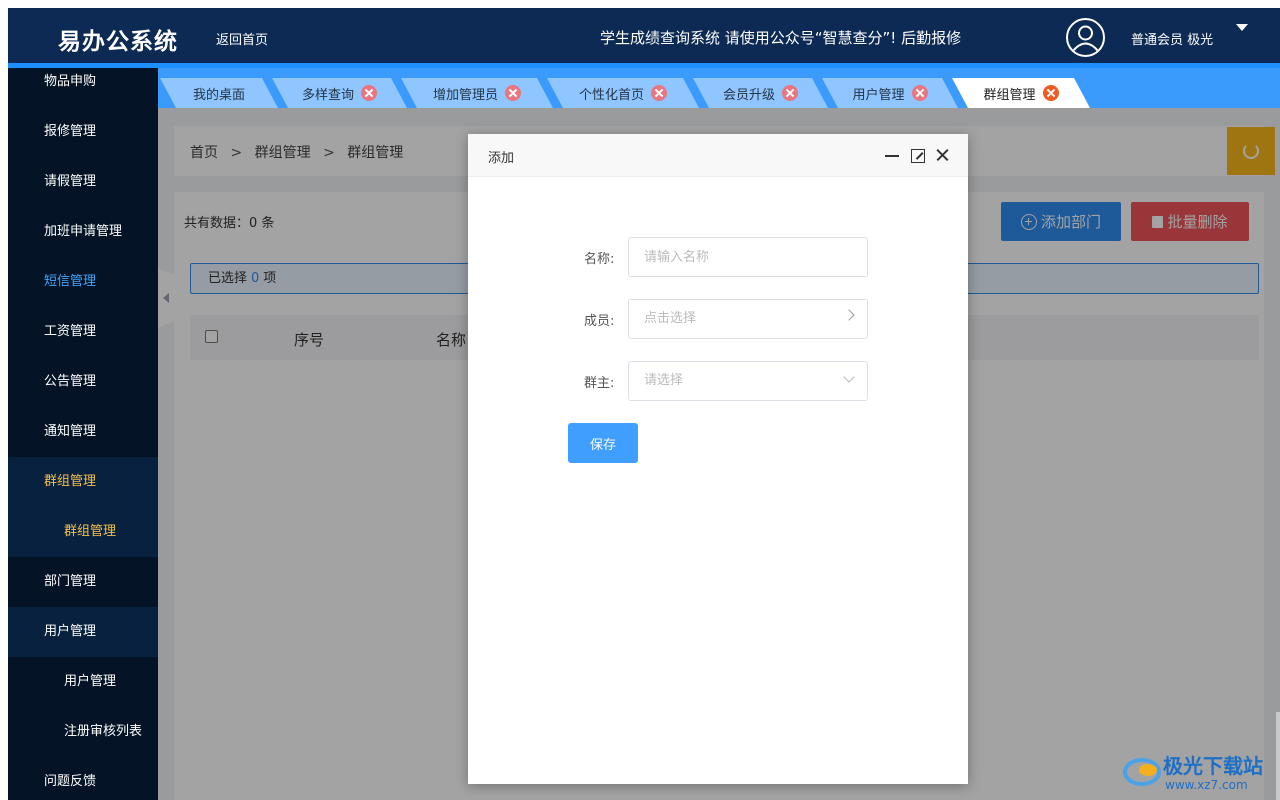 The height and width of the screenshot is (800, 1280). Describe the element at coordinates (878, 95) in the screenshot. I see `tab-label: 用户管理` at that location.